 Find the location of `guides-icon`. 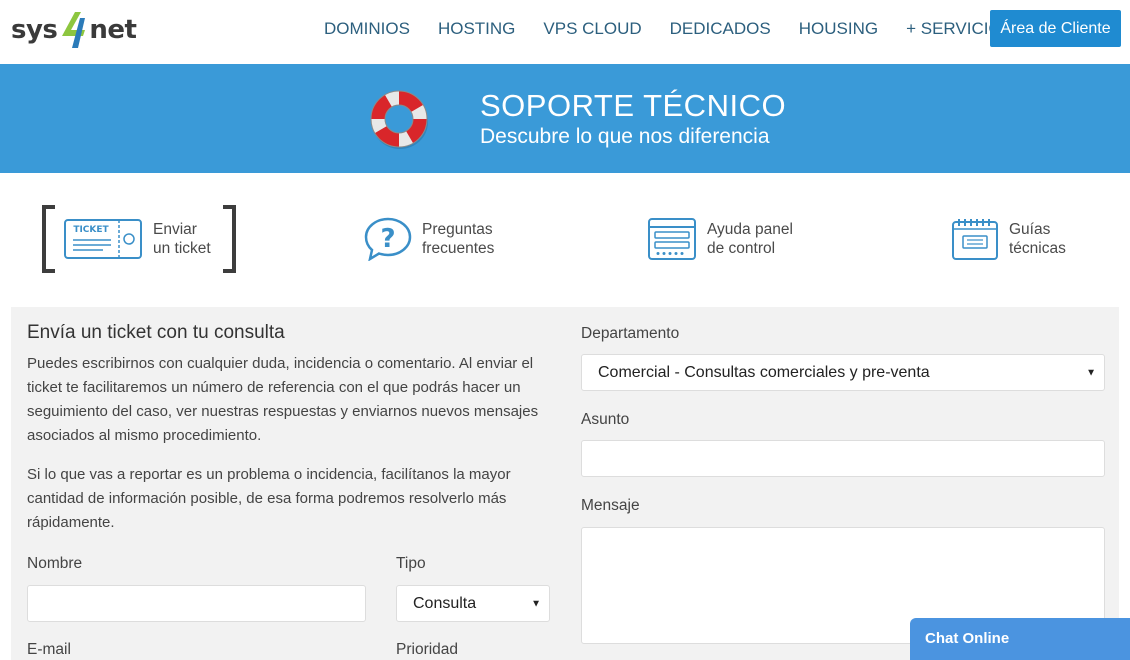

guides-icon is located at coordinates (975, 239).